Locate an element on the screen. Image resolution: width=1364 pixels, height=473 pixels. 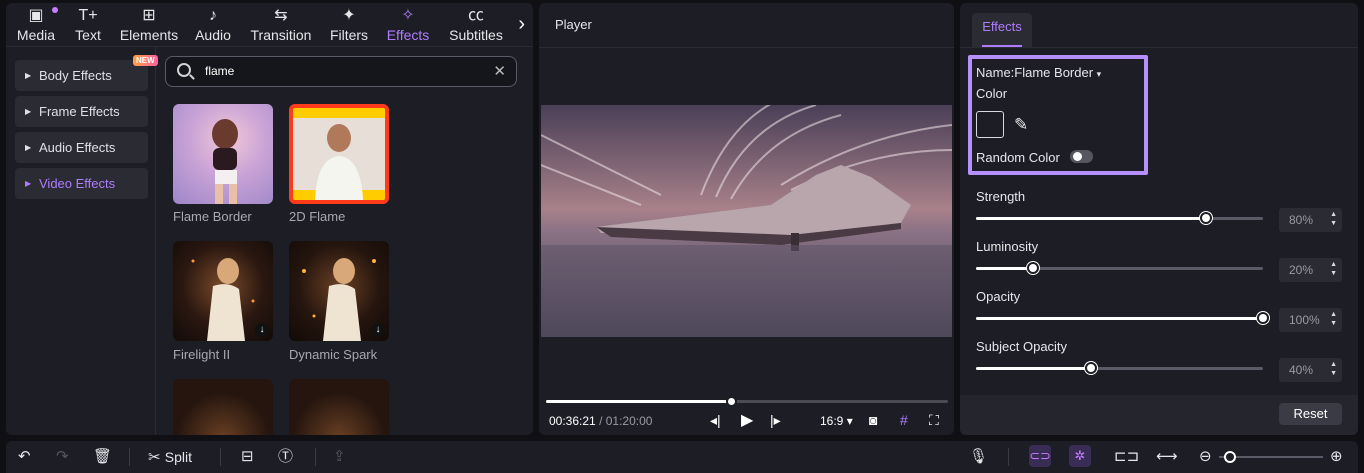
effect-name: Flame Border is located at coordinates (212, 216).